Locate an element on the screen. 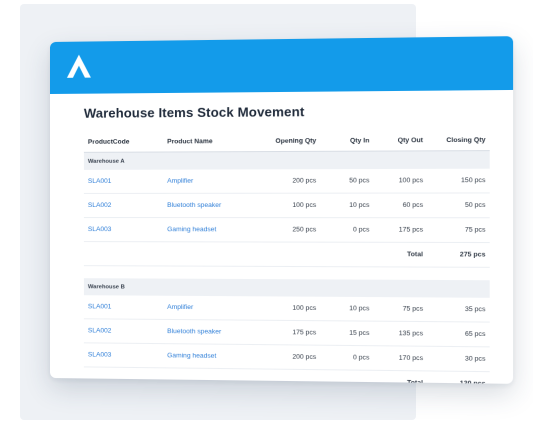  qty-out-cell: 60 pcs is located at coordinates (400, 205).